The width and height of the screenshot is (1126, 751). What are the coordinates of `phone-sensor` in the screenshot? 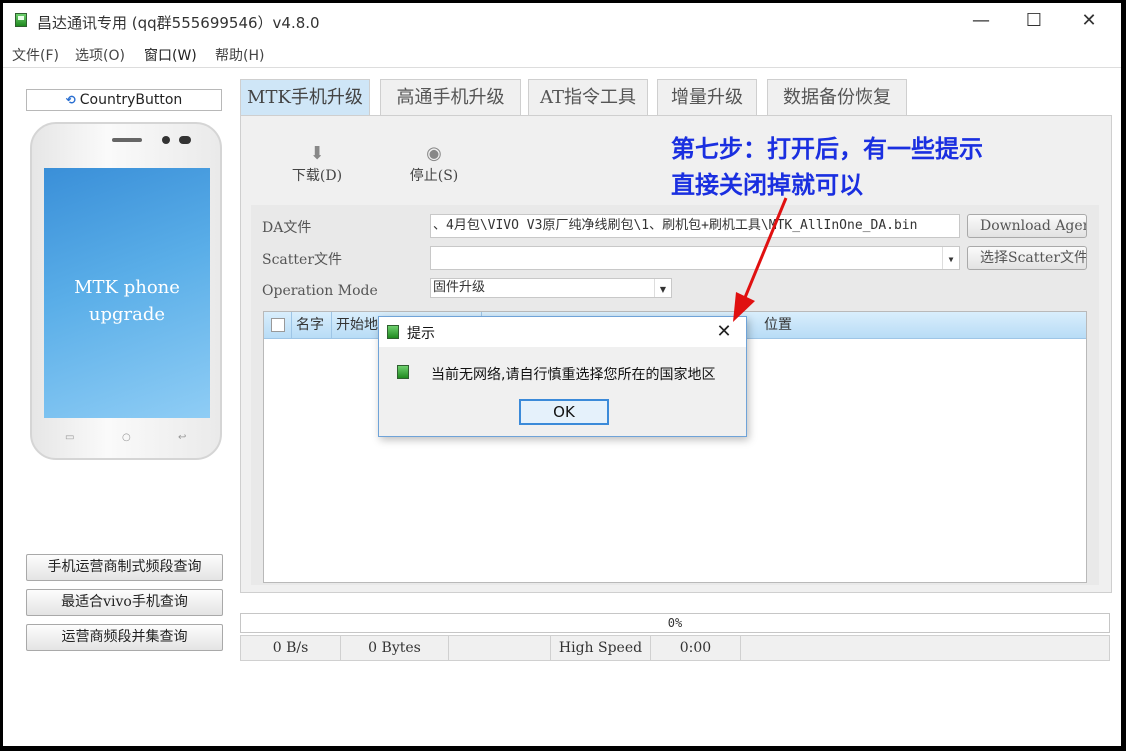 It's located at (185, 140).